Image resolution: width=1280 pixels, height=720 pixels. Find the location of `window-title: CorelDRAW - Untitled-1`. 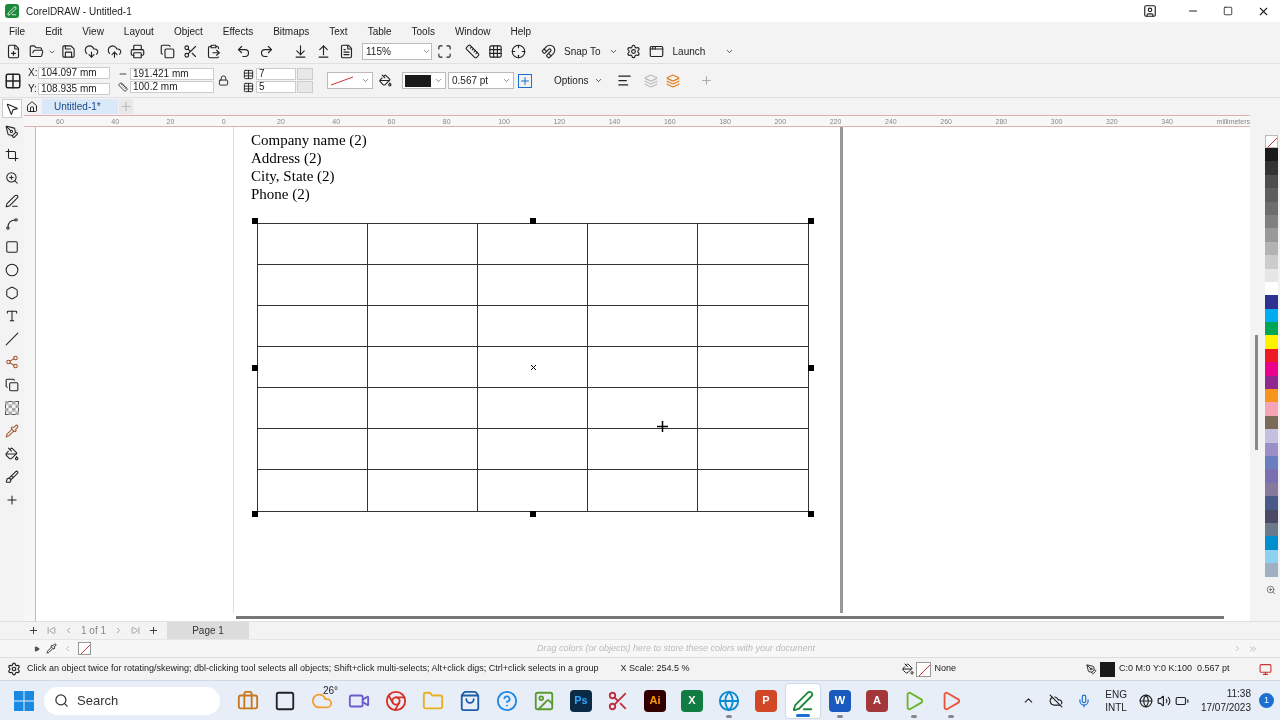

window-title: CorelDRAW - Untitled-1 is located at coordinates (79, 11).